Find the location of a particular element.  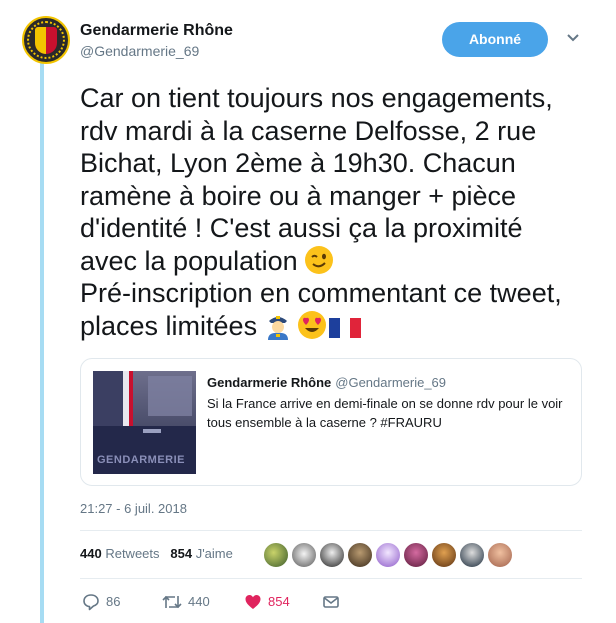

crest-half is located at coordinates (40, 40).